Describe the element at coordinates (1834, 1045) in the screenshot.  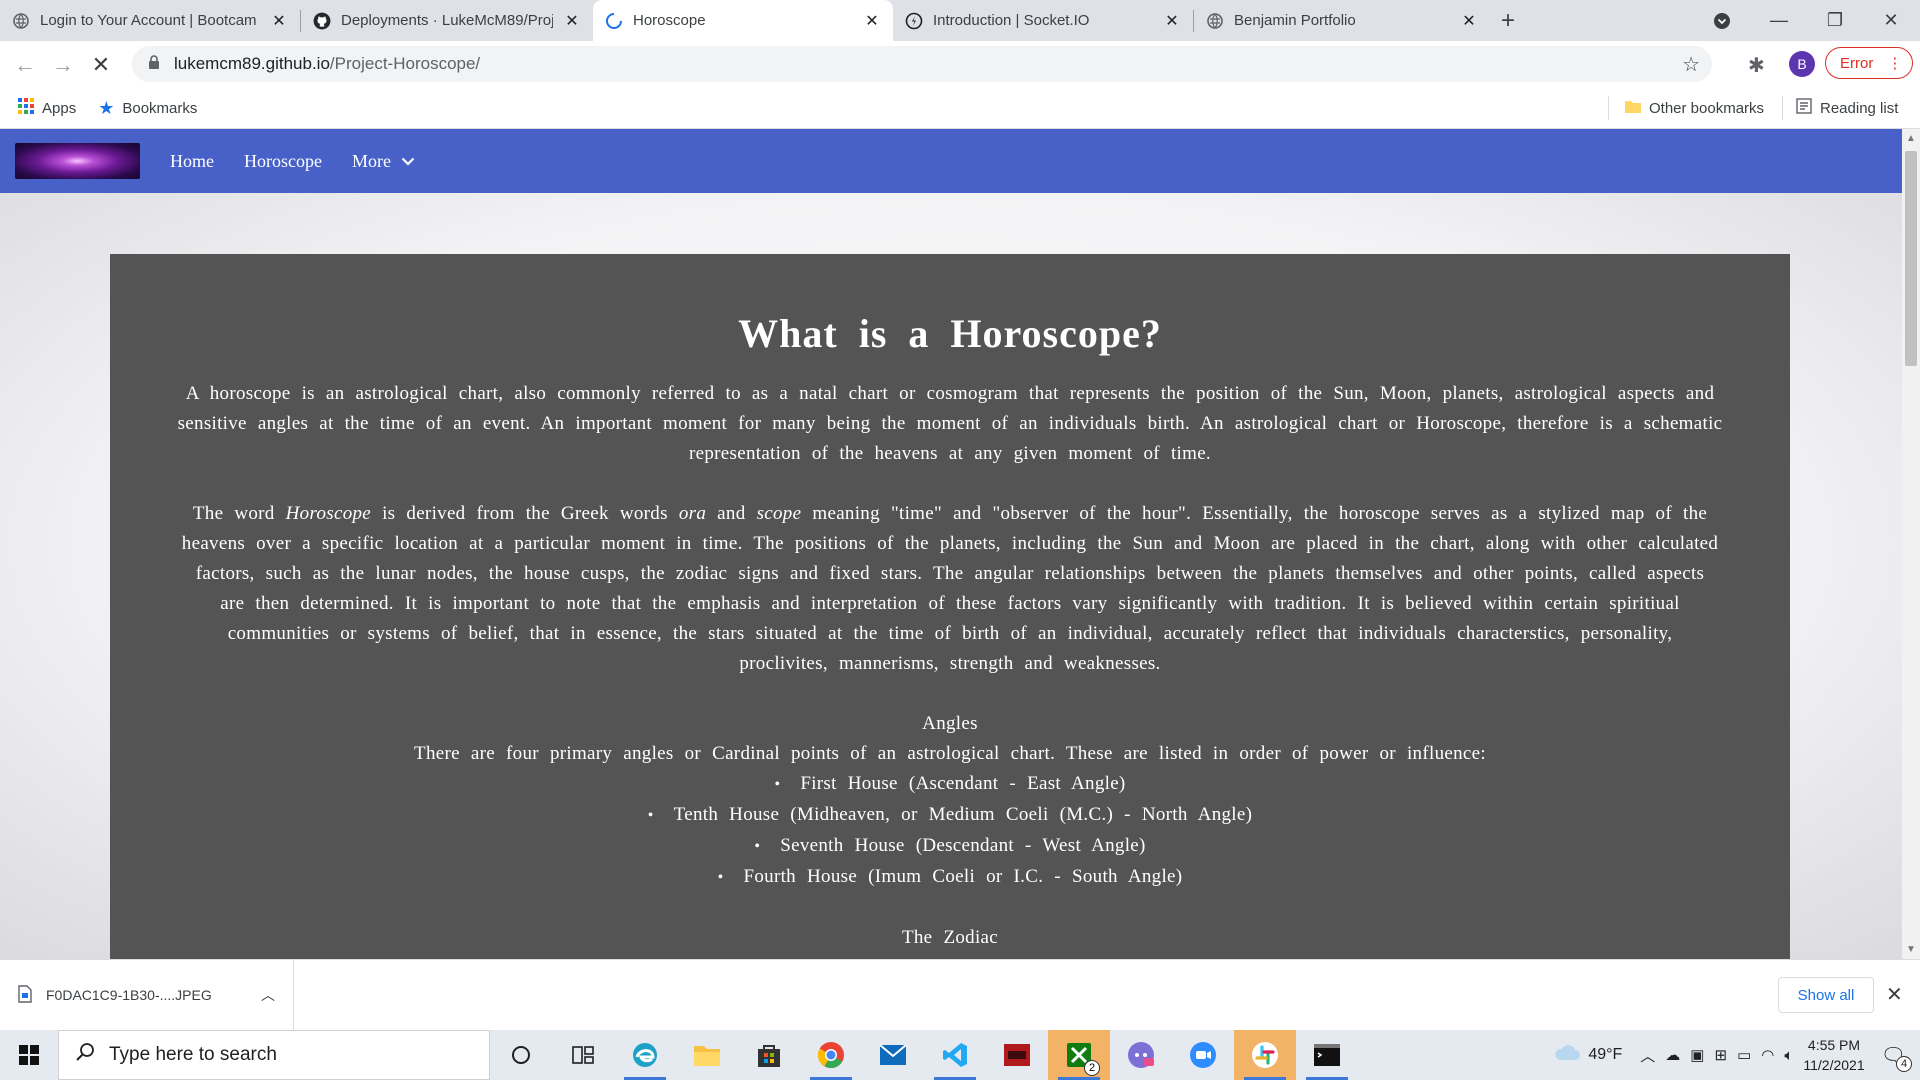
I see `clock-time: 4:55 PM` at that location.